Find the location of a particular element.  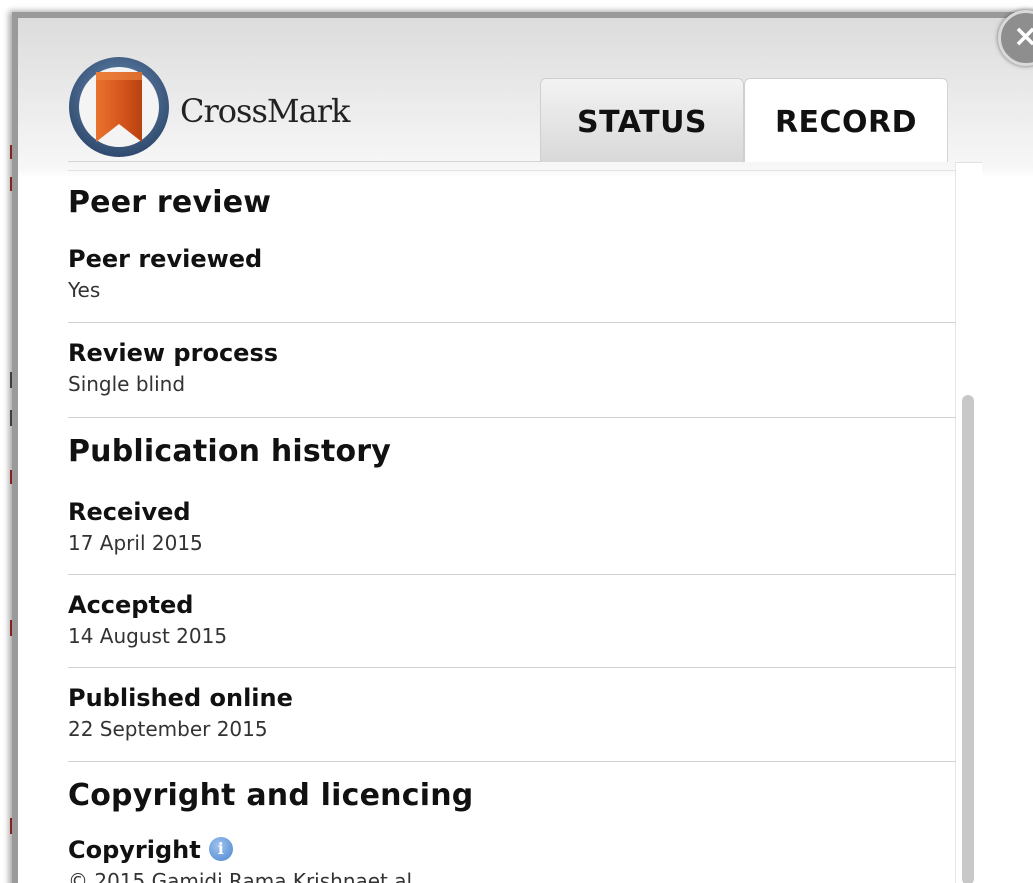

close-icon: × is located at coordinates (1023, 36).